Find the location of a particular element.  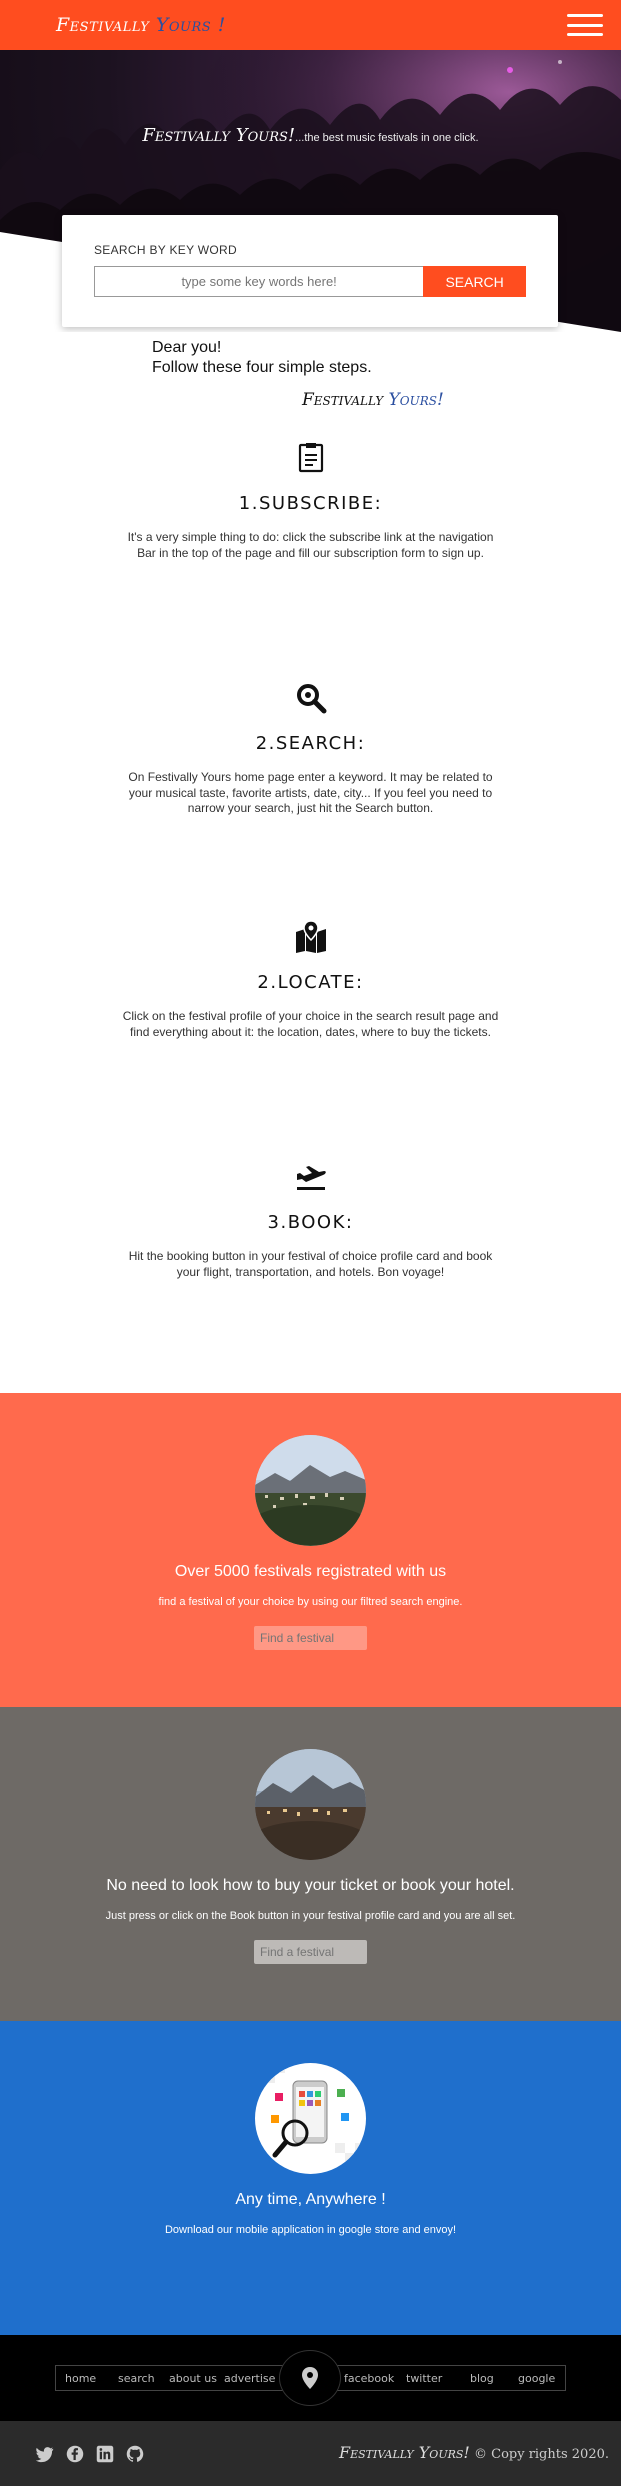

airplane-icon is located at coordinates (311, 1178).